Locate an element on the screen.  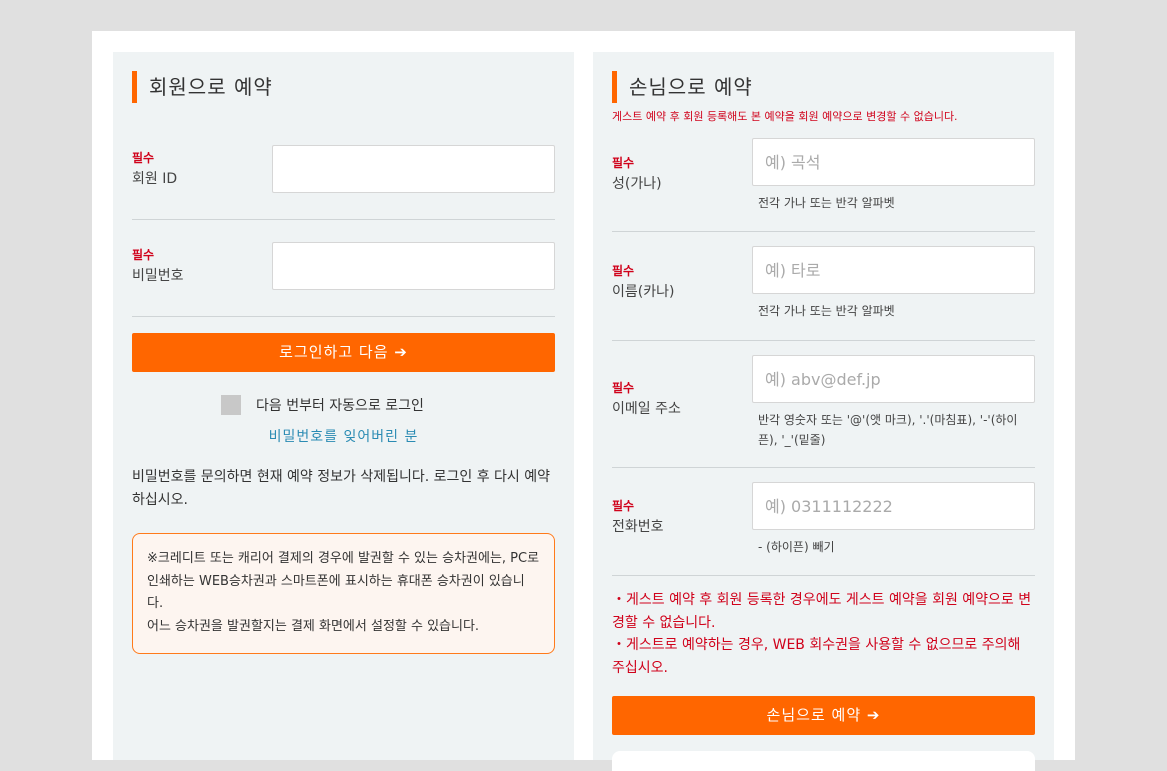
surname-input is located at coordinates (893, 162).